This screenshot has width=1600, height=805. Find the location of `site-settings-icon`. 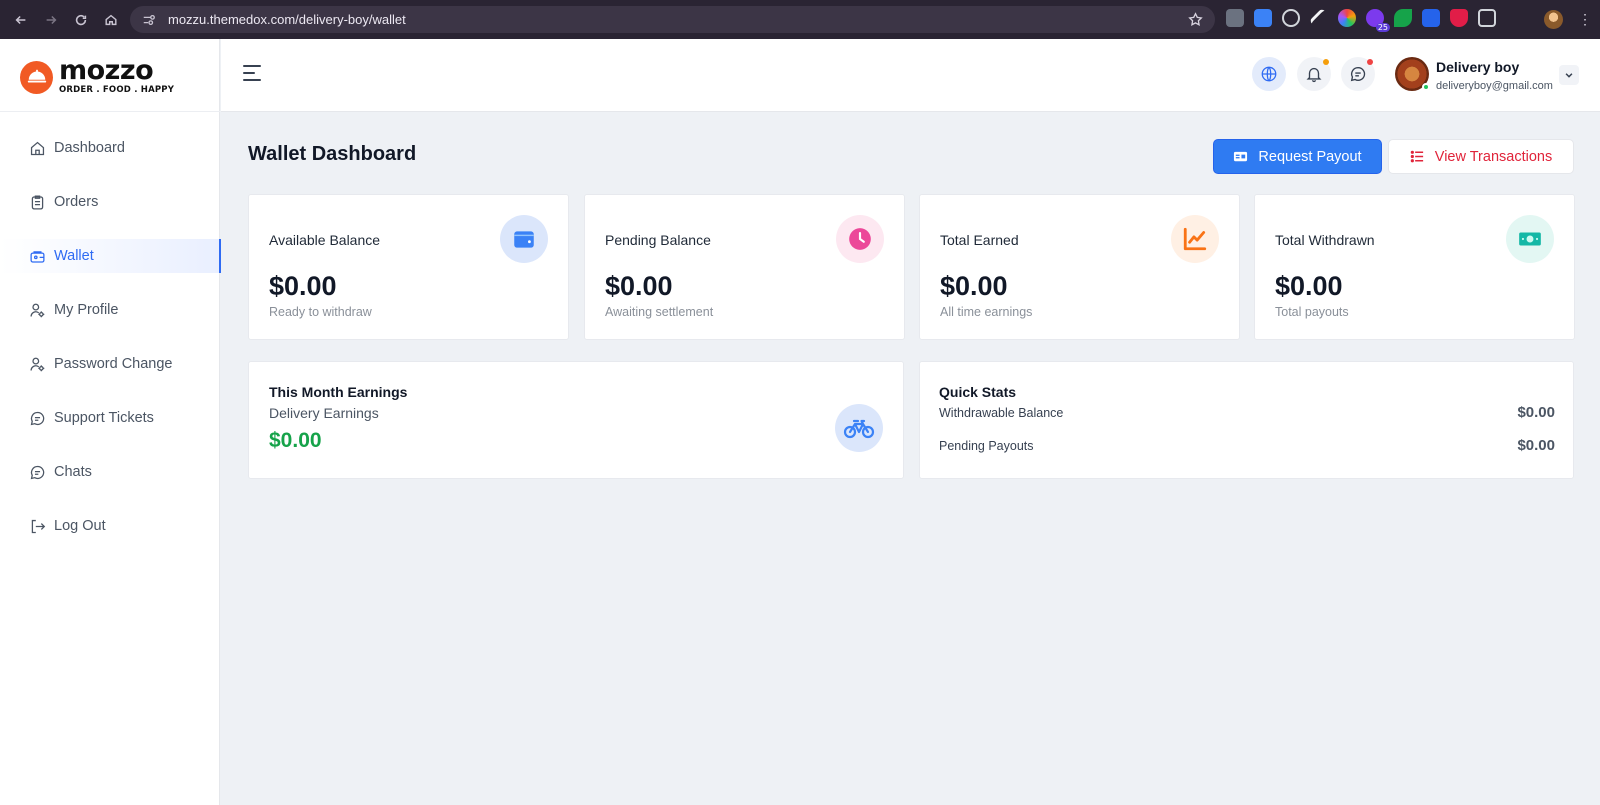

site-settings-icon is located at coordinates (149, 20).